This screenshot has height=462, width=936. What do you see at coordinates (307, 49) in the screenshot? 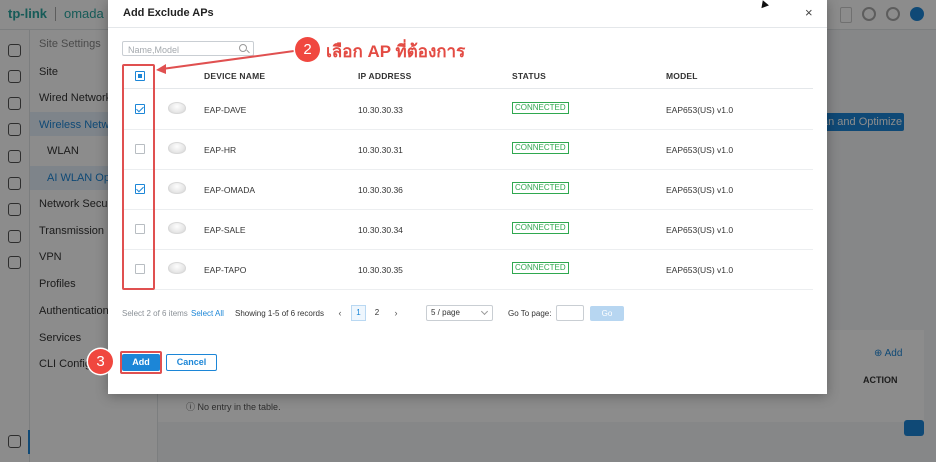
I see `annotation-step-2-badge: 2` at bounding box center [307, 49].